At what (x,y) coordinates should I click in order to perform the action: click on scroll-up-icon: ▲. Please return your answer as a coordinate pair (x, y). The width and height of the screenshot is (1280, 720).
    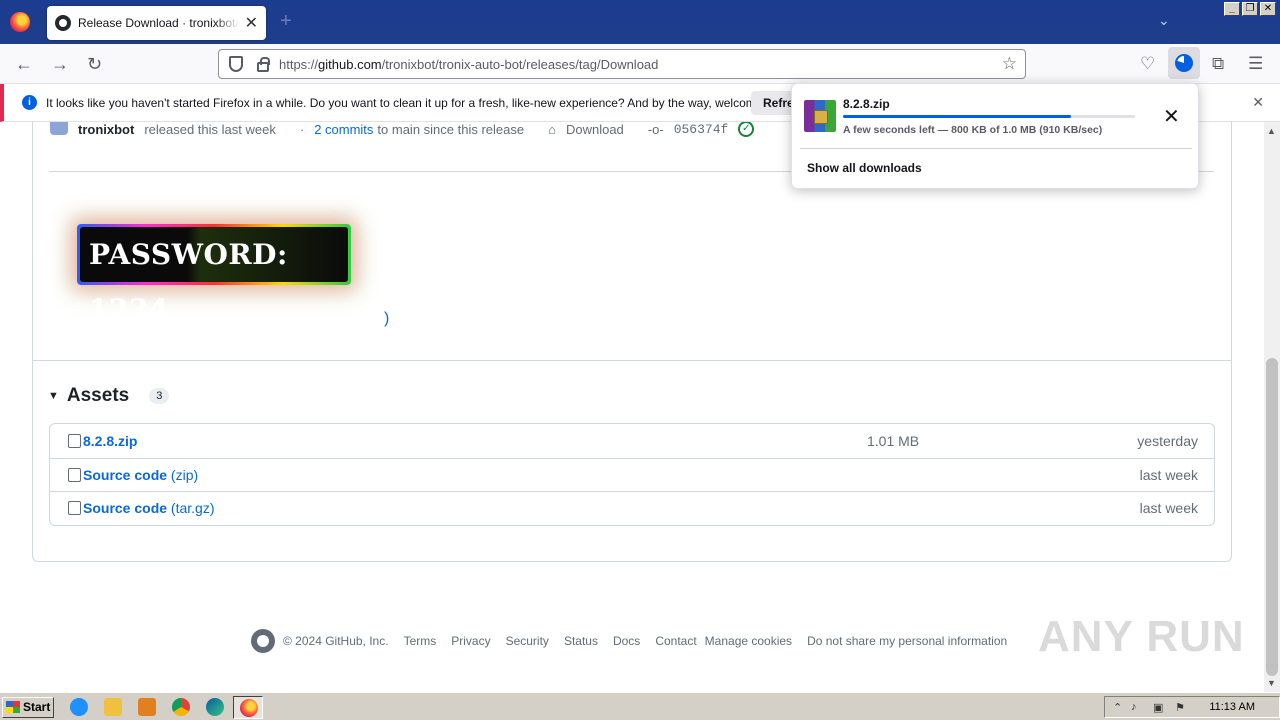
    Looking at the image, I should click on (1271, 131).